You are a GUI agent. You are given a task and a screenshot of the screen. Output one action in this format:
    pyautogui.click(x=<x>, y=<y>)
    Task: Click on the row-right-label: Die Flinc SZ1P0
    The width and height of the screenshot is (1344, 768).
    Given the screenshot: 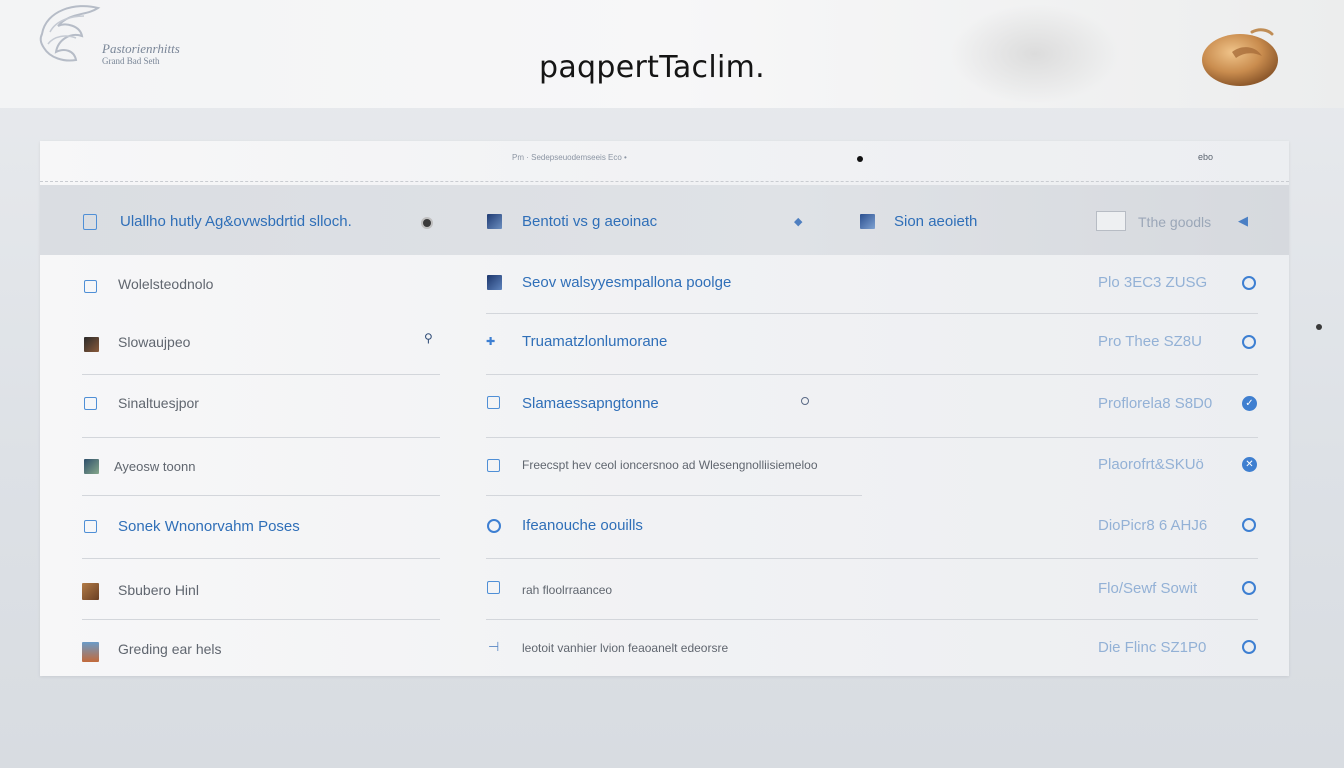 What is the action you would take?
    pyautogui.click(x=1152, y=647)
    